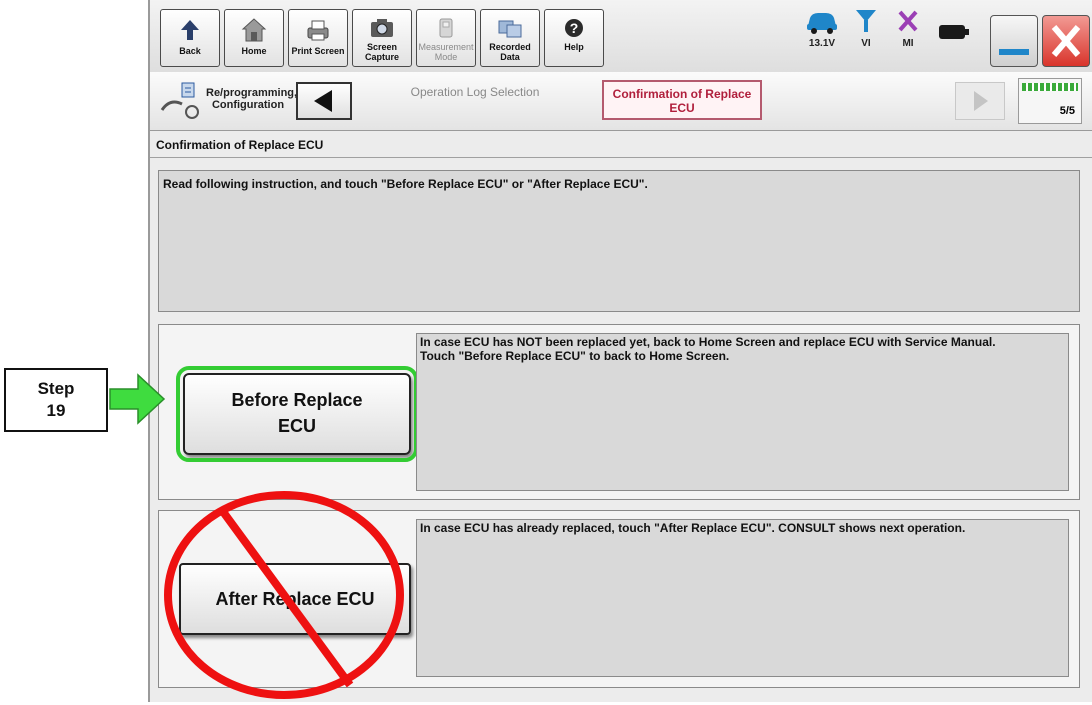 The width and height of the screenshot is (1092, 705). I want to click on progress-label: 5/5, so click(1067, 111).